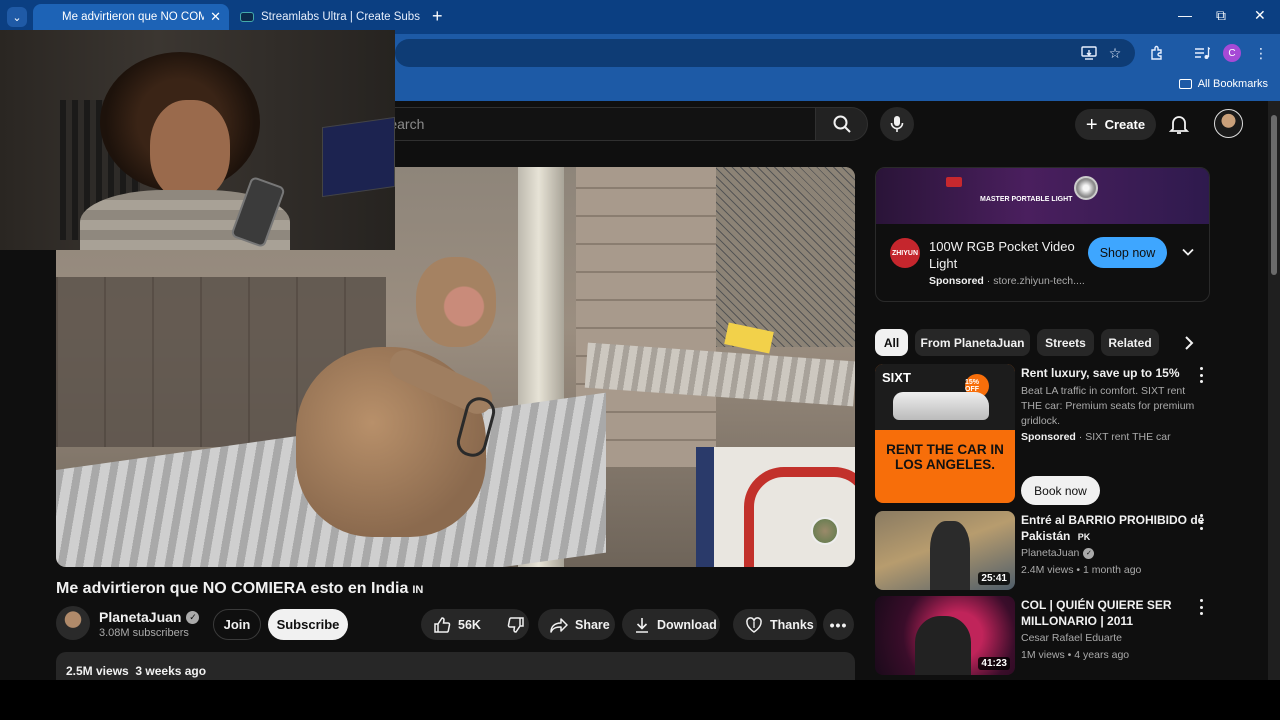  What do you see at coordinates (640, 700) in the screenshot?
I see `bottom-black-bar` at bounding box center [640, 700].